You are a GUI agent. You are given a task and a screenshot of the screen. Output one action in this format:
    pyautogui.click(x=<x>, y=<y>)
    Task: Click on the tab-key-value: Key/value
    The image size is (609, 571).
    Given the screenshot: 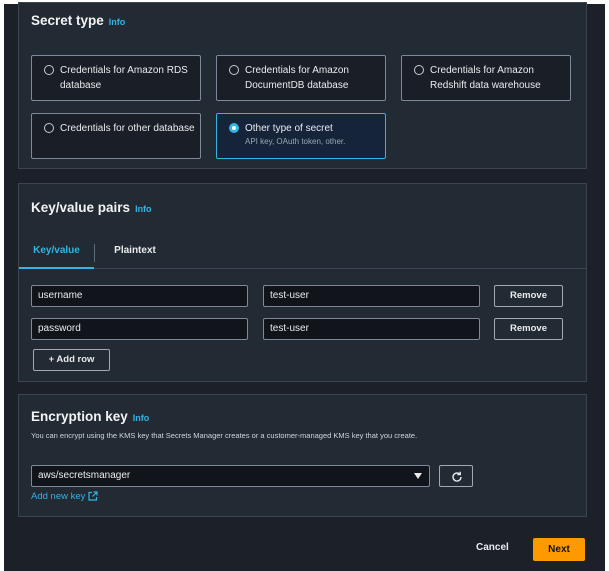 What is the action you would take?
    pyautogui.click(x=56, y=252)
    